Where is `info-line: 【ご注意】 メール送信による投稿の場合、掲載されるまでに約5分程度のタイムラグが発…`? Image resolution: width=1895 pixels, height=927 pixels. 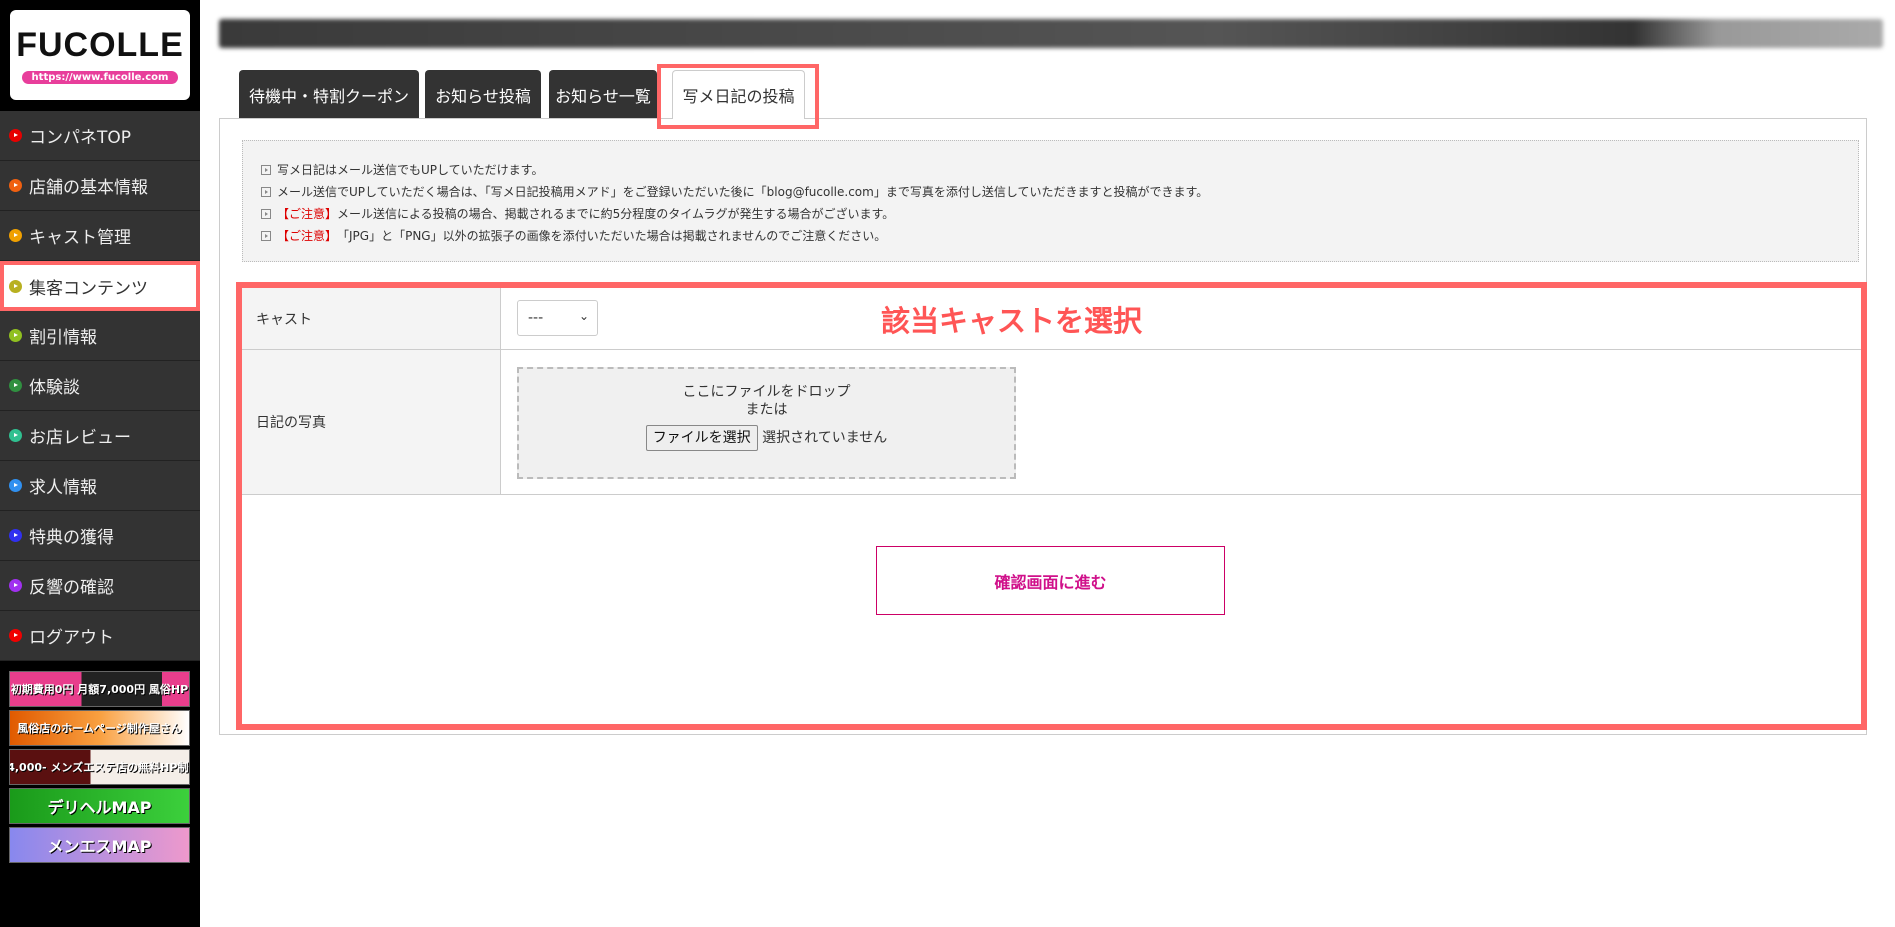 info-line: 【ご注意】 メール送信による投稿の場合、掲載されるまでに約5分程度のタイムラグが発… is located at coordinates (1050, 214).